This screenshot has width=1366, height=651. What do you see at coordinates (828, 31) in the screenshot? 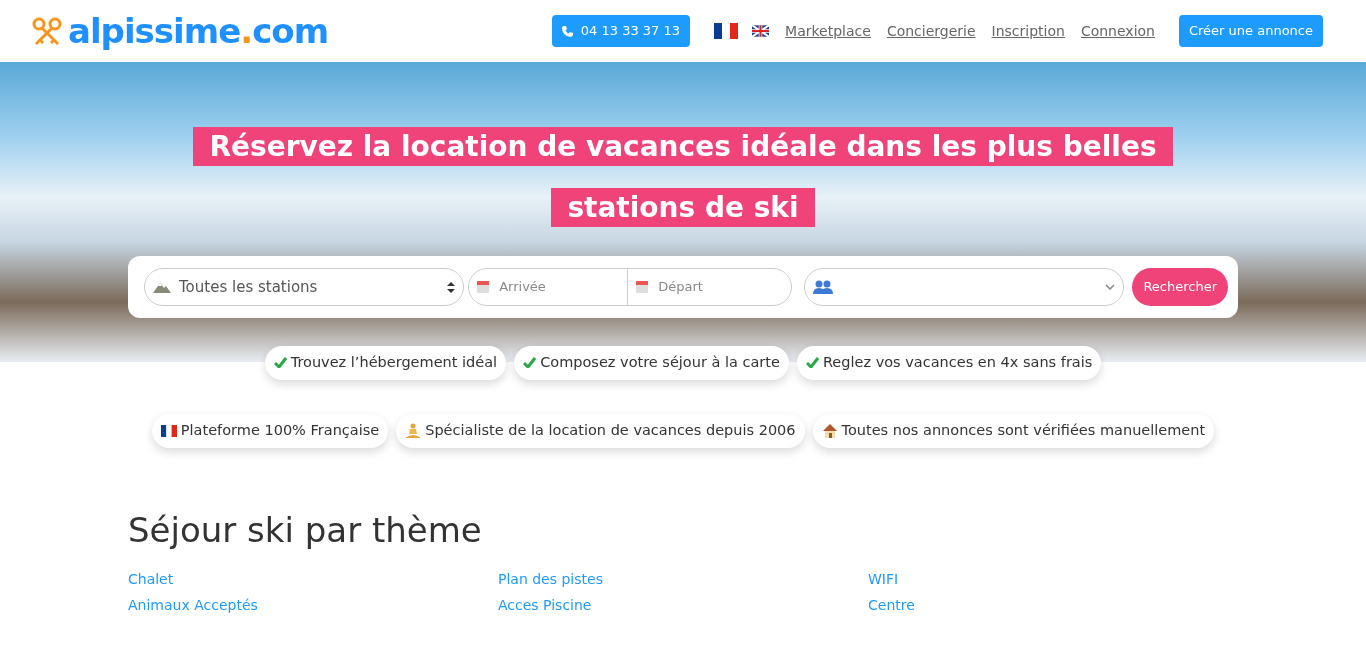
I see `nav-link: Marketplace` at bounding box center [828, 31].